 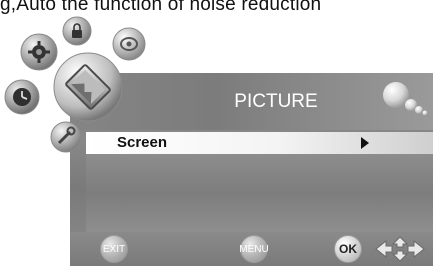 I want to click on lock-icon, so click(x=77, y=31).